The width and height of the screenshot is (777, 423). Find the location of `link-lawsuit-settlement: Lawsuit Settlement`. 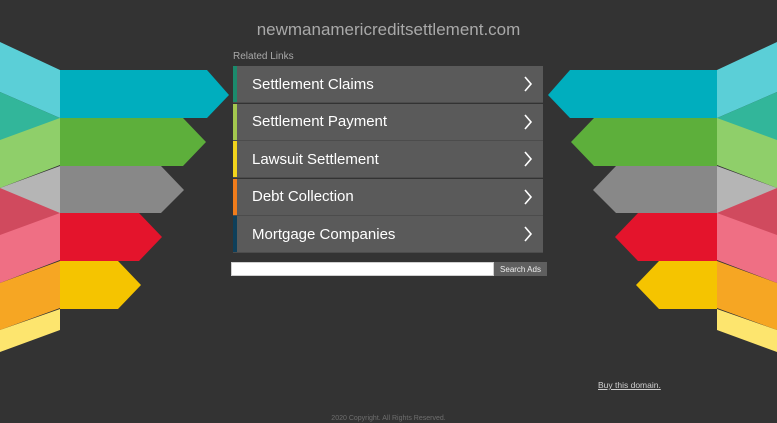

link-lawsuit-settlement: Lawsuit Settlement is located at coordinates (388, 159).